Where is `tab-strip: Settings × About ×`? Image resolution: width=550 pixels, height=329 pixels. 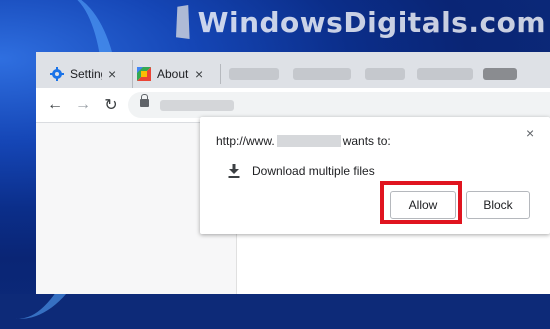 tab-strip: Settings × About × is located at coordinates (293, 70).